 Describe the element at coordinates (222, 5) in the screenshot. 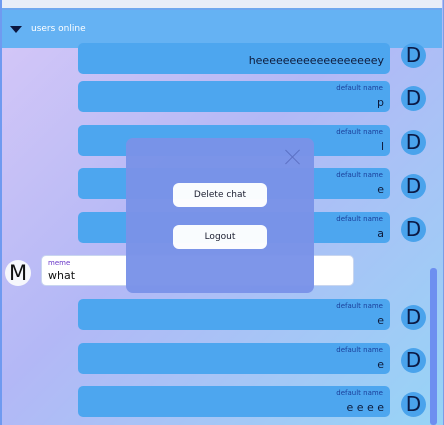

I see `top-strip` at that location.